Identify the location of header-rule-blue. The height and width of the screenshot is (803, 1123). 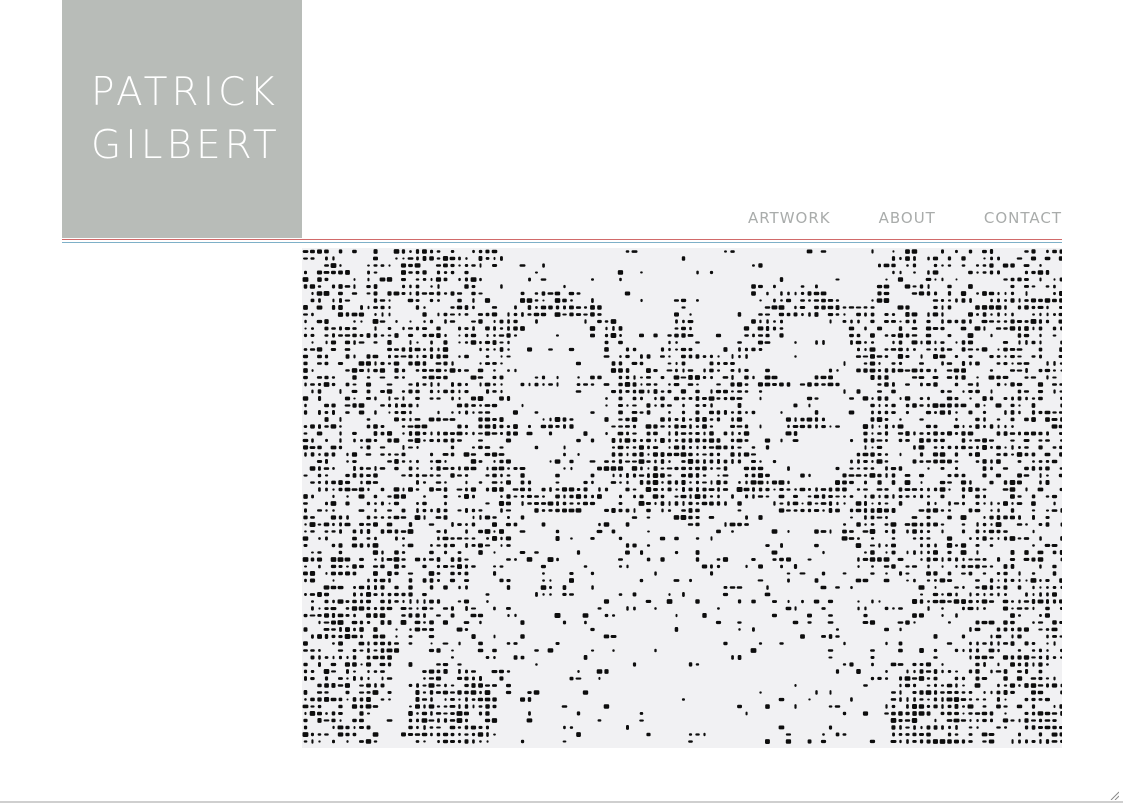
(562, 242).